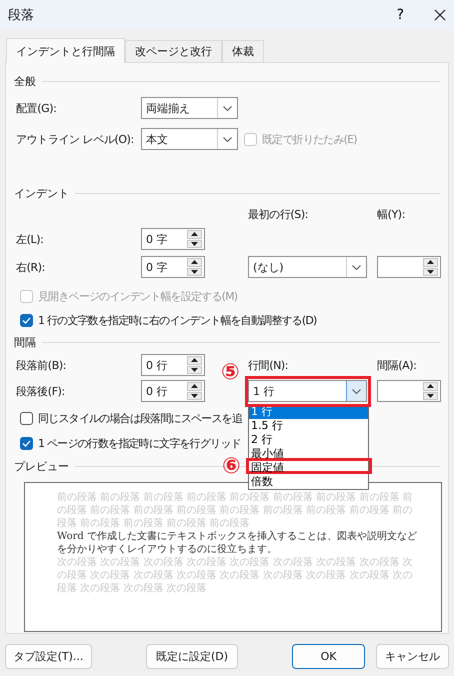  I want to click on section-heading: 間隔, so click(25, 342).